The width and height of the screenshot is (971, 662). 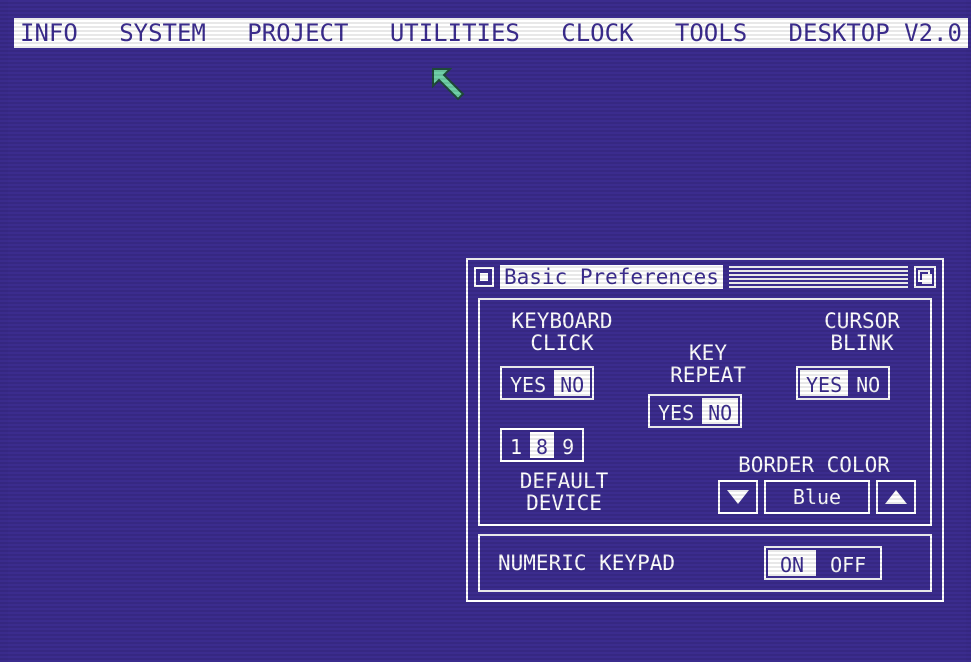 What do you see at coordinates (528, 383) in the screenshot?
I see `keyboard-click-yes: YES` at bounding box center [528, 383].